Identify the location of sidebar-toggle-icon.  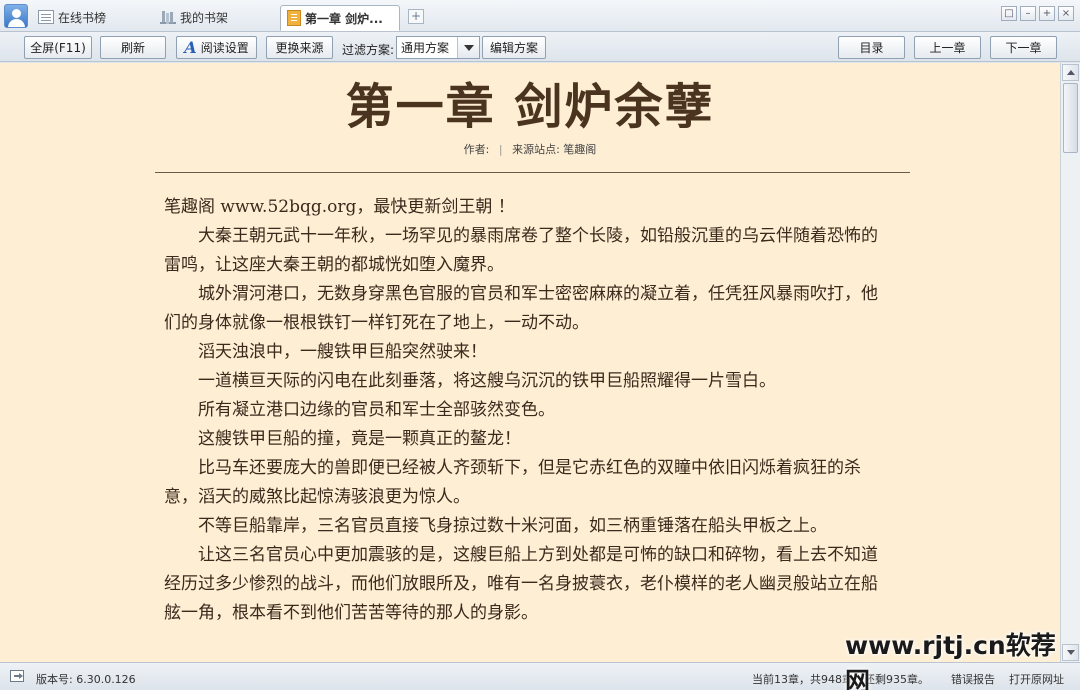
(17, 676).